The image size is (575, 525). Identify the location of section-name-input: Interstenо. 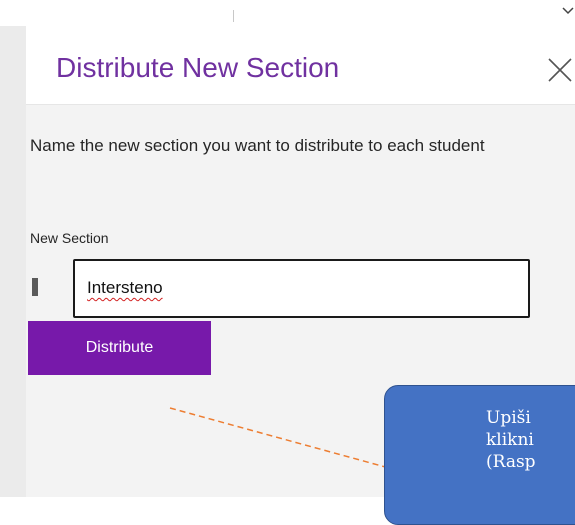
(301, 288).